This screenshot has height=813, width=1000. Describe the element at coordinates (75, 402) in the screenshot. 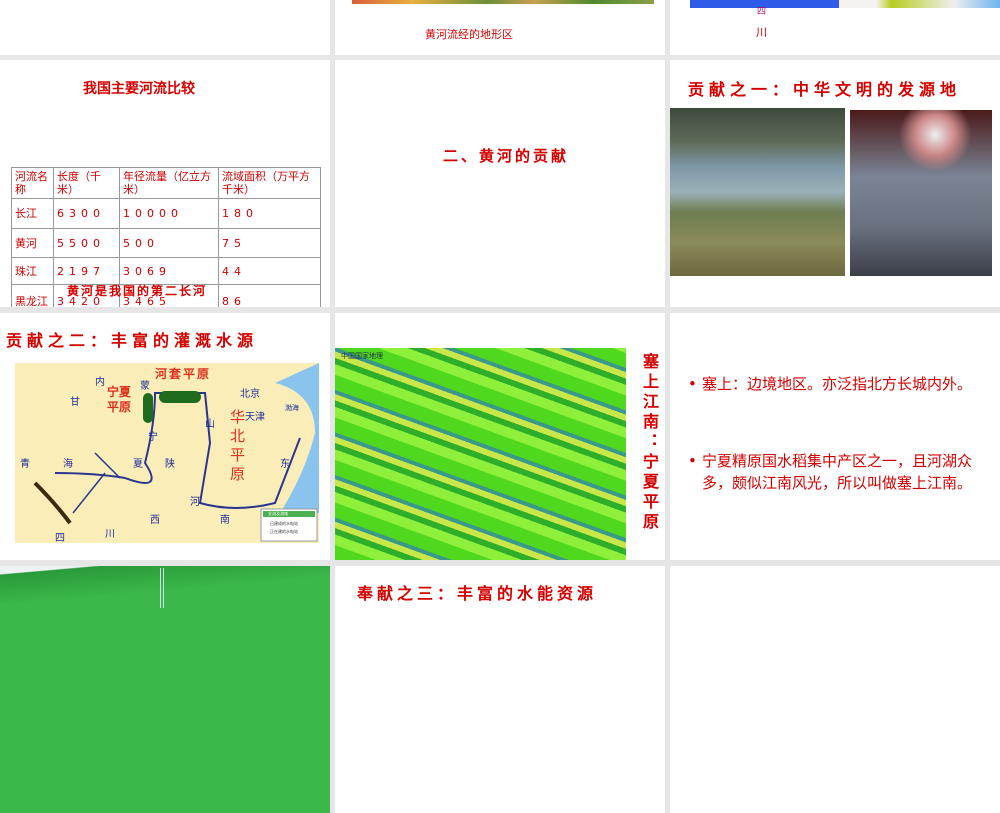

I see `map-label: 甘` at that location.